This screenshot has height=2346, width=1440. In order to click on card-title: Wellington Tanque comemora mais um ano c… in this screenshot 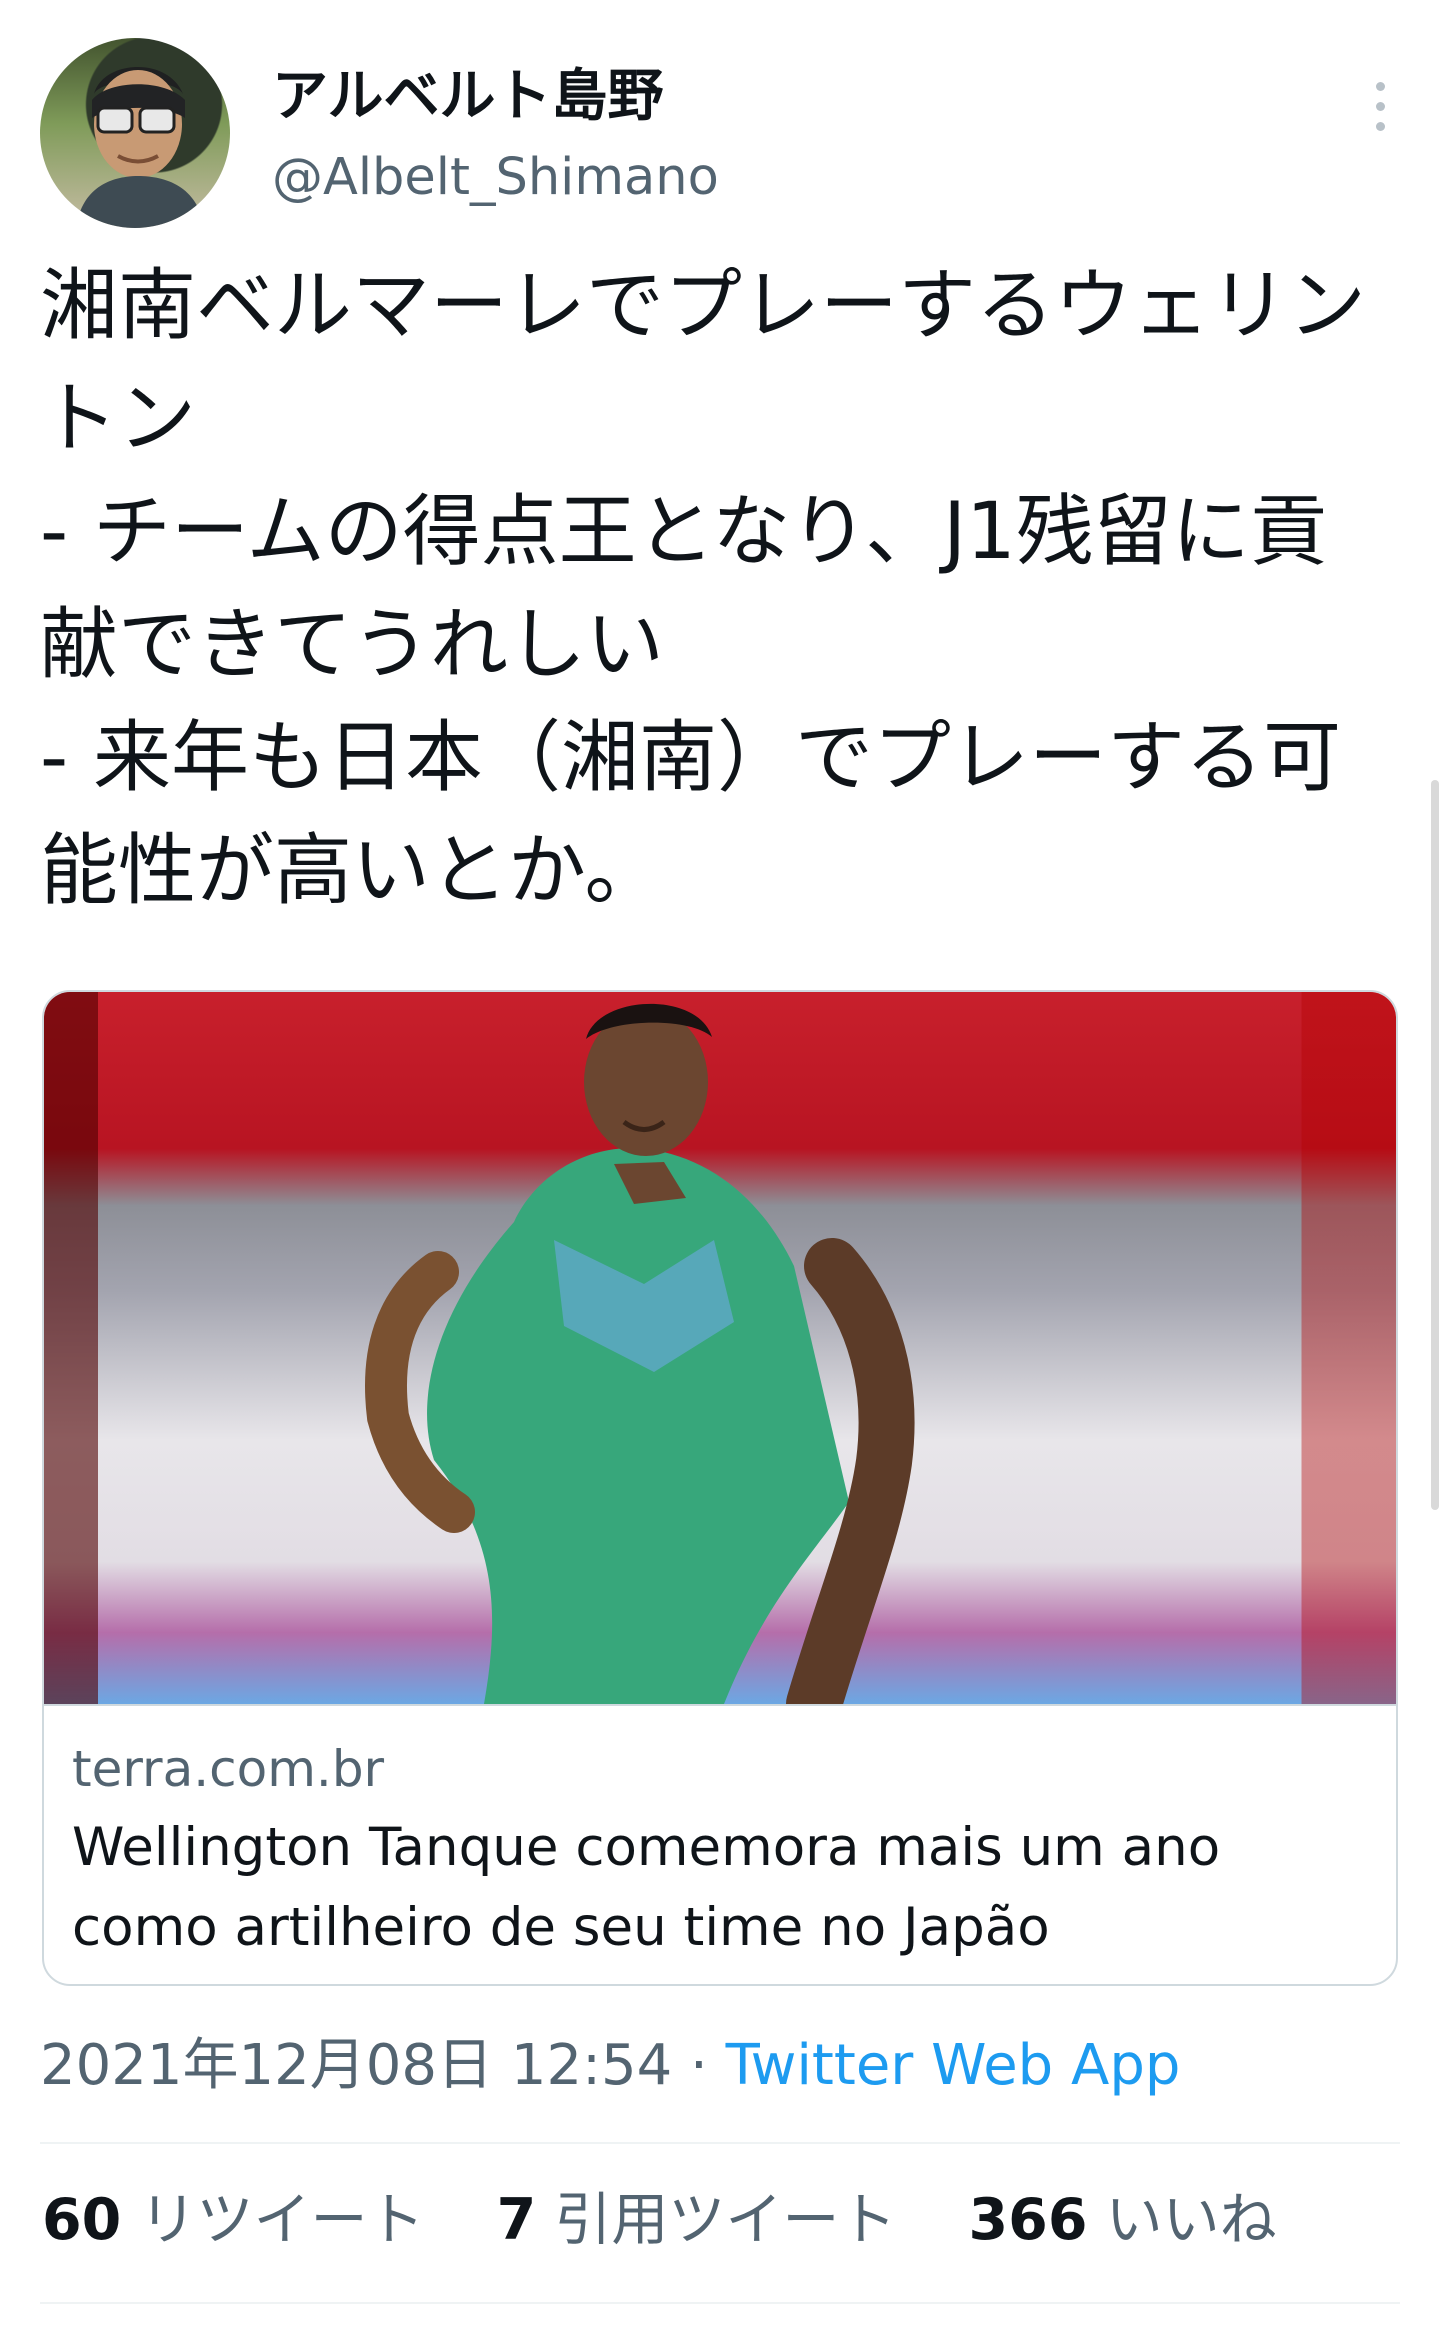, I will do `click(712, 1888)`.